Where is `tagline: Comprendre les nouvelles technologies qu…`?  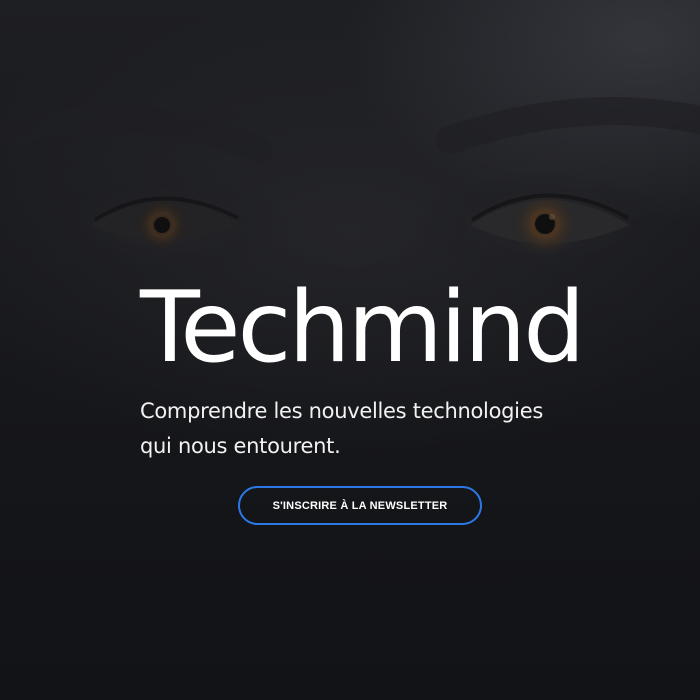 tagline: Comprendre les nouvelles technologies qu… is located at coordinates (341, 428).